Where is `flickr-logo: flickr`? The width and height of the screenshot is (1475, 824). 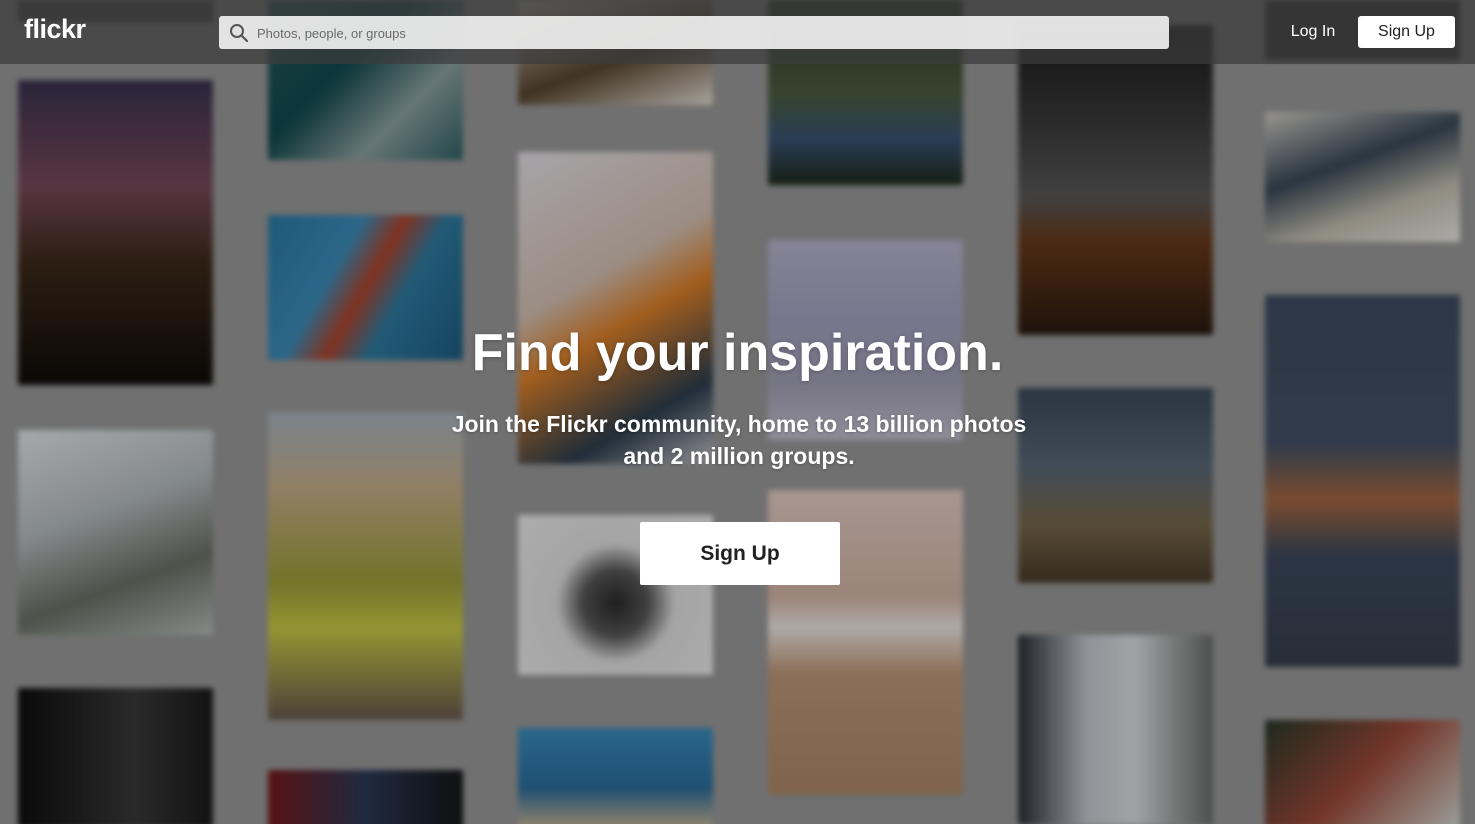
flickr-logo: flickr is located at coordinates (55, 29).